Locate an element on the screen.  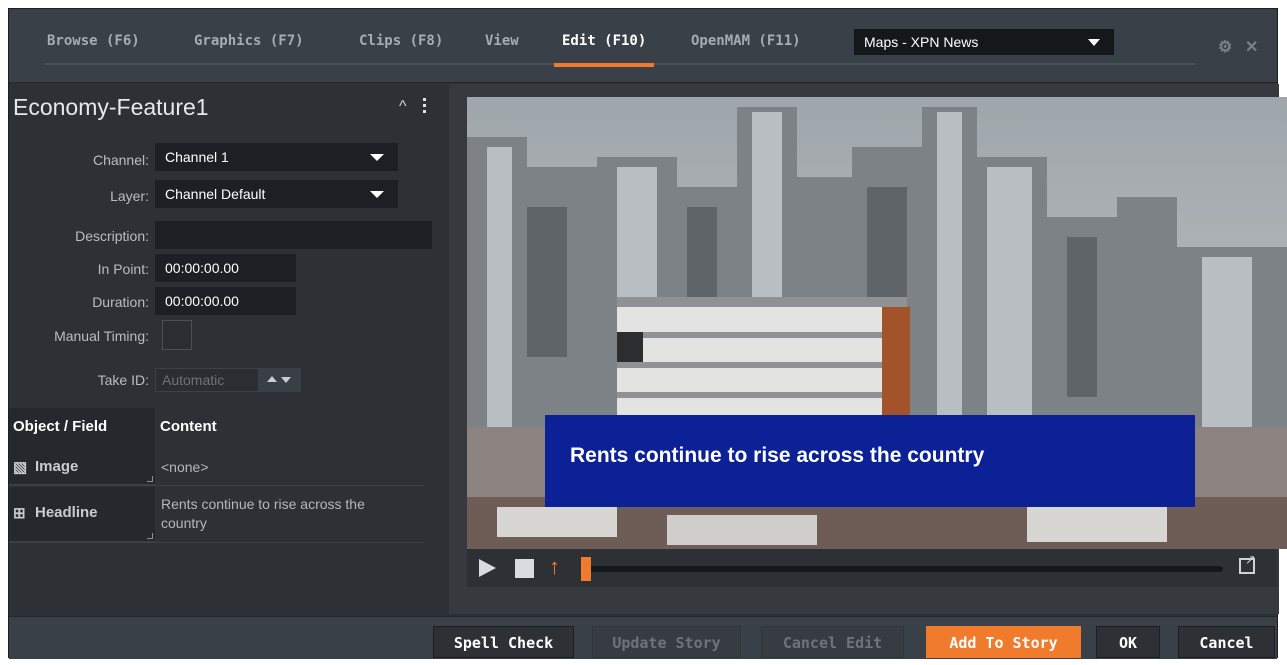
take-id-label: Take ID: is located at coordinates (123, 380).